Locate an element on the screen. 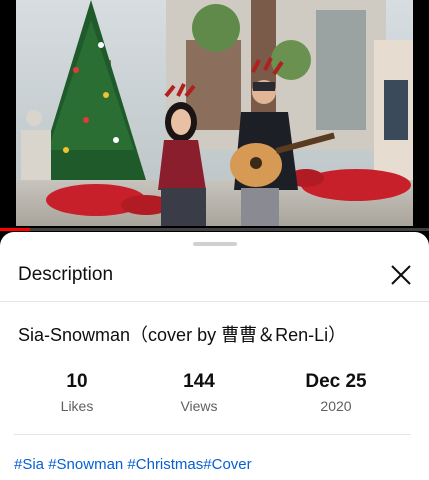 The height and width of the screenshot is (480, 429). views-stat: 144 Views is located at coordinates (199, 392).